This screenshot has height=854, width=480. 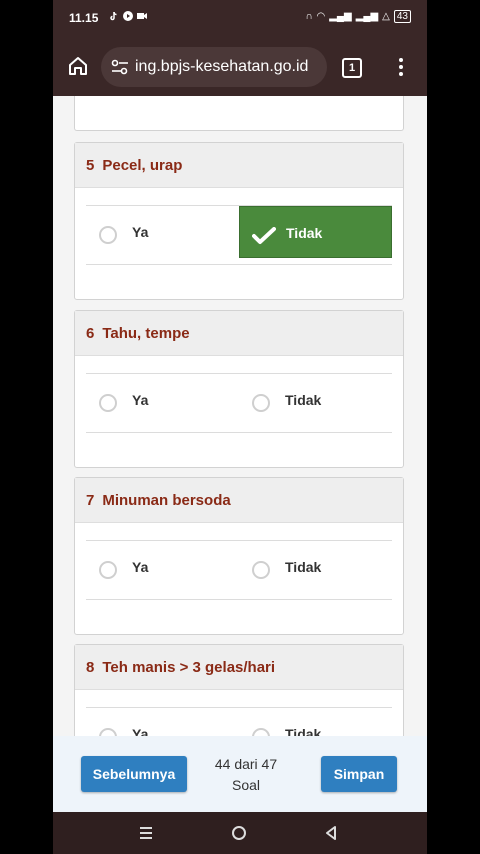 I want to click on tiktok-icon, so click(x=114, y=15).